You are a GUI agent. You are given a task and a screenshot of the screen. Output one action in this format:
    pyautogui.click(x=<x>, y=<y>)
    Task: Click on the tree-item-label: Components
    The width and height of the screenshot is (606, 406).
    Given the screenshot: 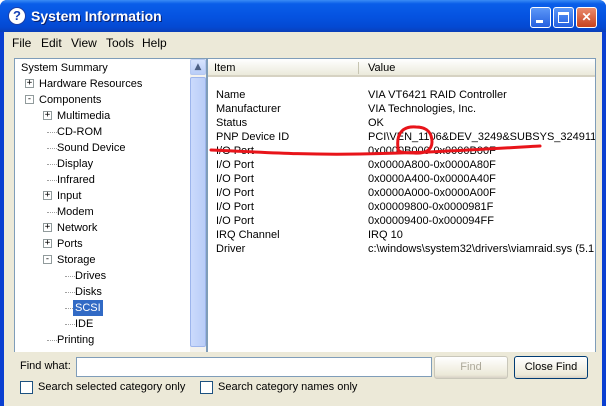 What is the action you would take?
    pyautogui.click(x=70, y=100)
    